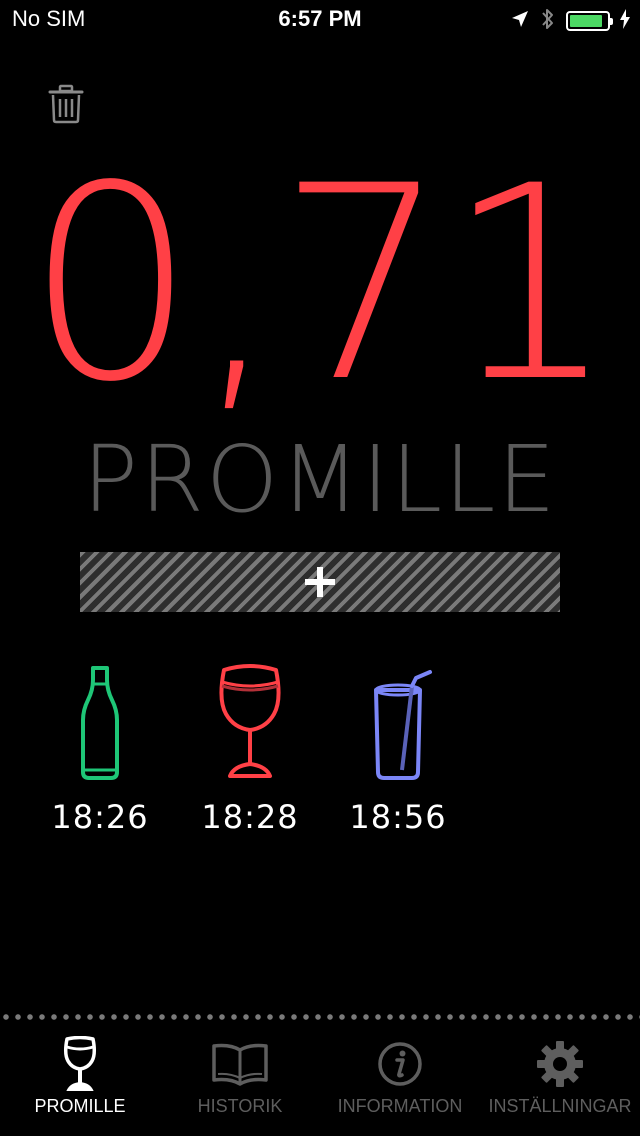  What do you see at coordinates (560, 1106) in the screenshot?
I see `tab-label: INSTÄLLNINGAR` at bounding box center [560, 1106].